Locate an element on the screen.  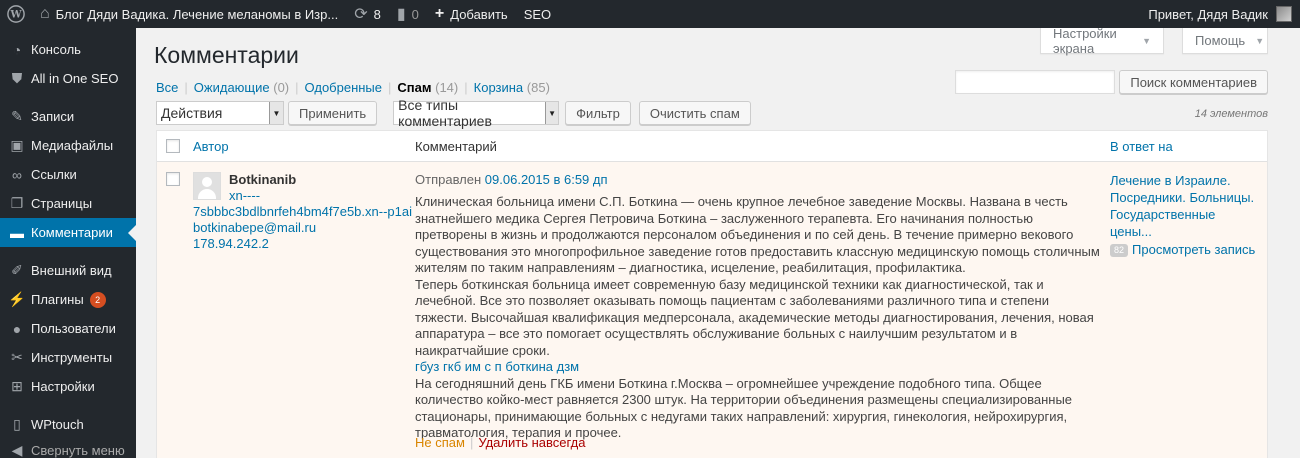
menu-pages: ❐ Страницы is located at coordinates (68, 203).